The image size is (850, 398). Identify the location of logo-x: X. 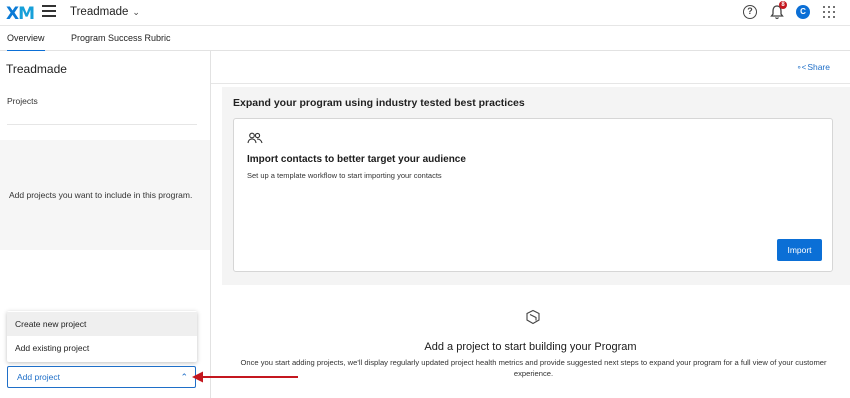
(12, 14).